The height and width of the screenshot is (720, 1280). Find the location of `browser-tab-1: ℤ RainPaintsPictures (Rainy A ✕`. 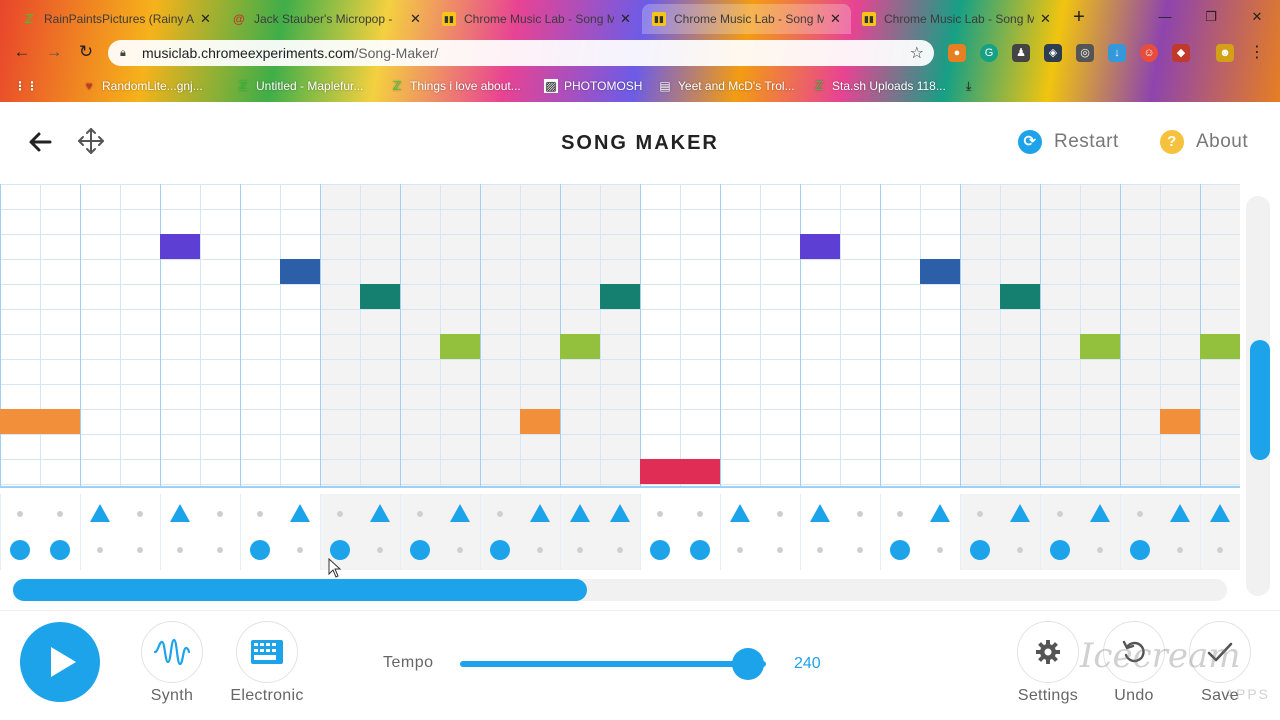

browser-tab-1: ℤ RainPaintsPictures (Rainy A ✕ is located at coordinates (116, 19).